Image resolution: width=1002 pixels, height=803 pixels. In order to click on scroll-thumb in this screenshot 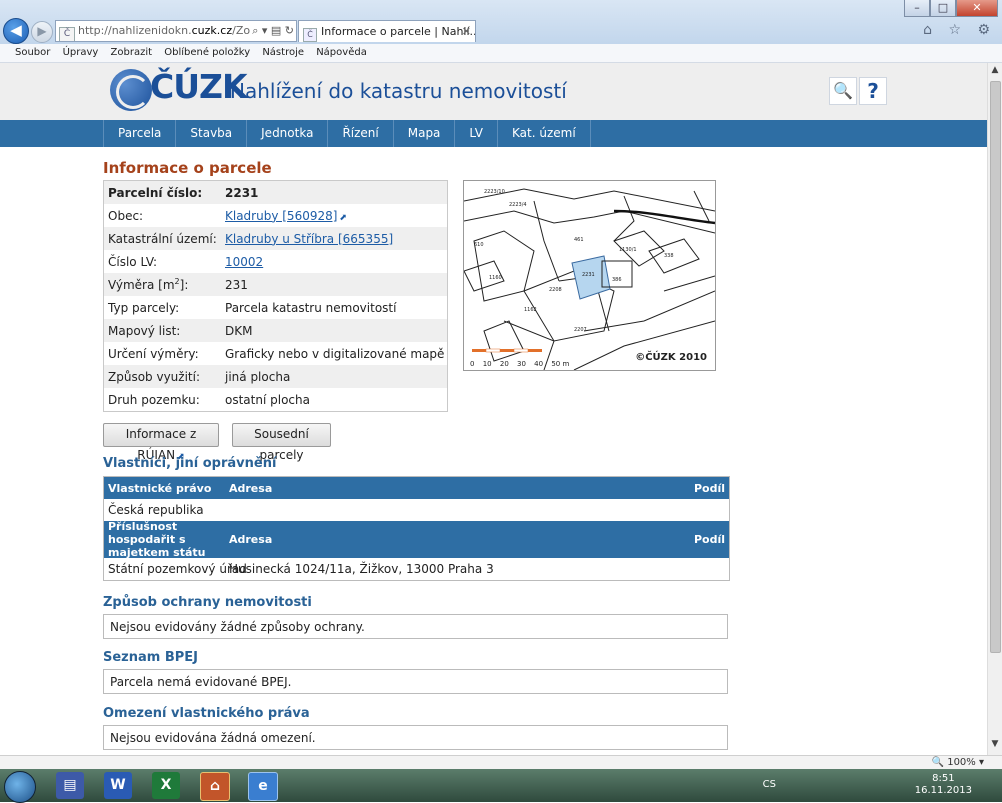, I will do `click(995, 367)`.